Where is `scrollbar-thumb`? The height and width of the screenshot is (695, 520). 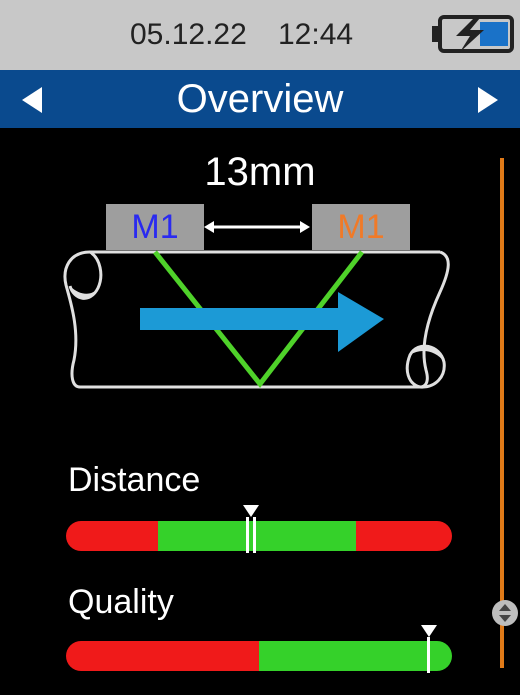 scrollbar-thumb is located at coordinates (505, 613).